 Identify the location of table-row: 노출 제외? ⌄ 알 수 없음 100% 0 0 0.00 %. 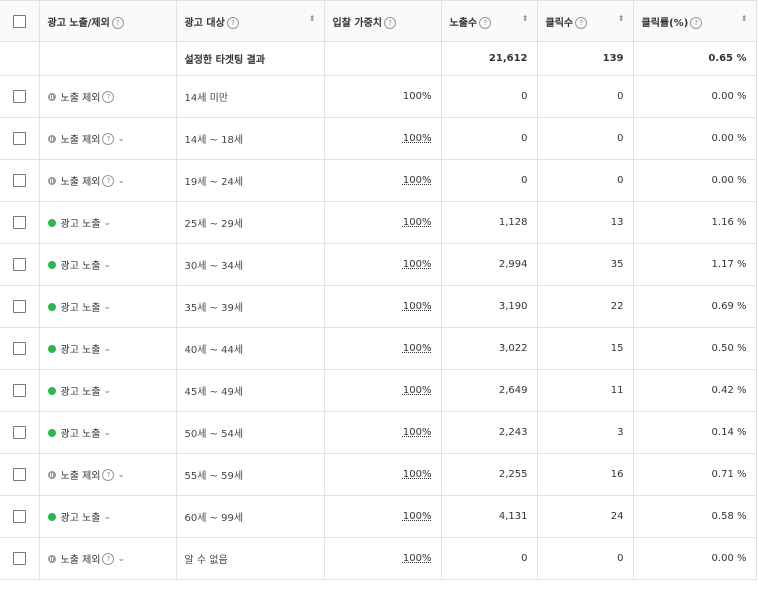
(378, 558).